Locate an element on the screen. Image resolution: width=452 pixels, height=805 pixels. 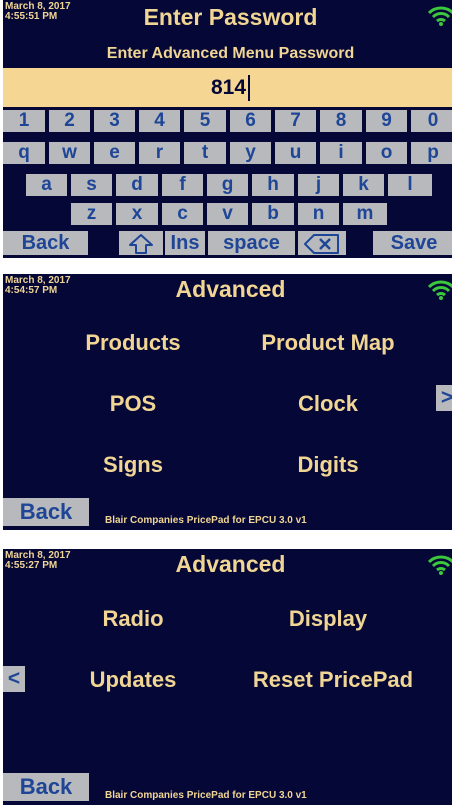
keyboard-row-middle: a s d f g h j k l is located at coordinates (227, 185).